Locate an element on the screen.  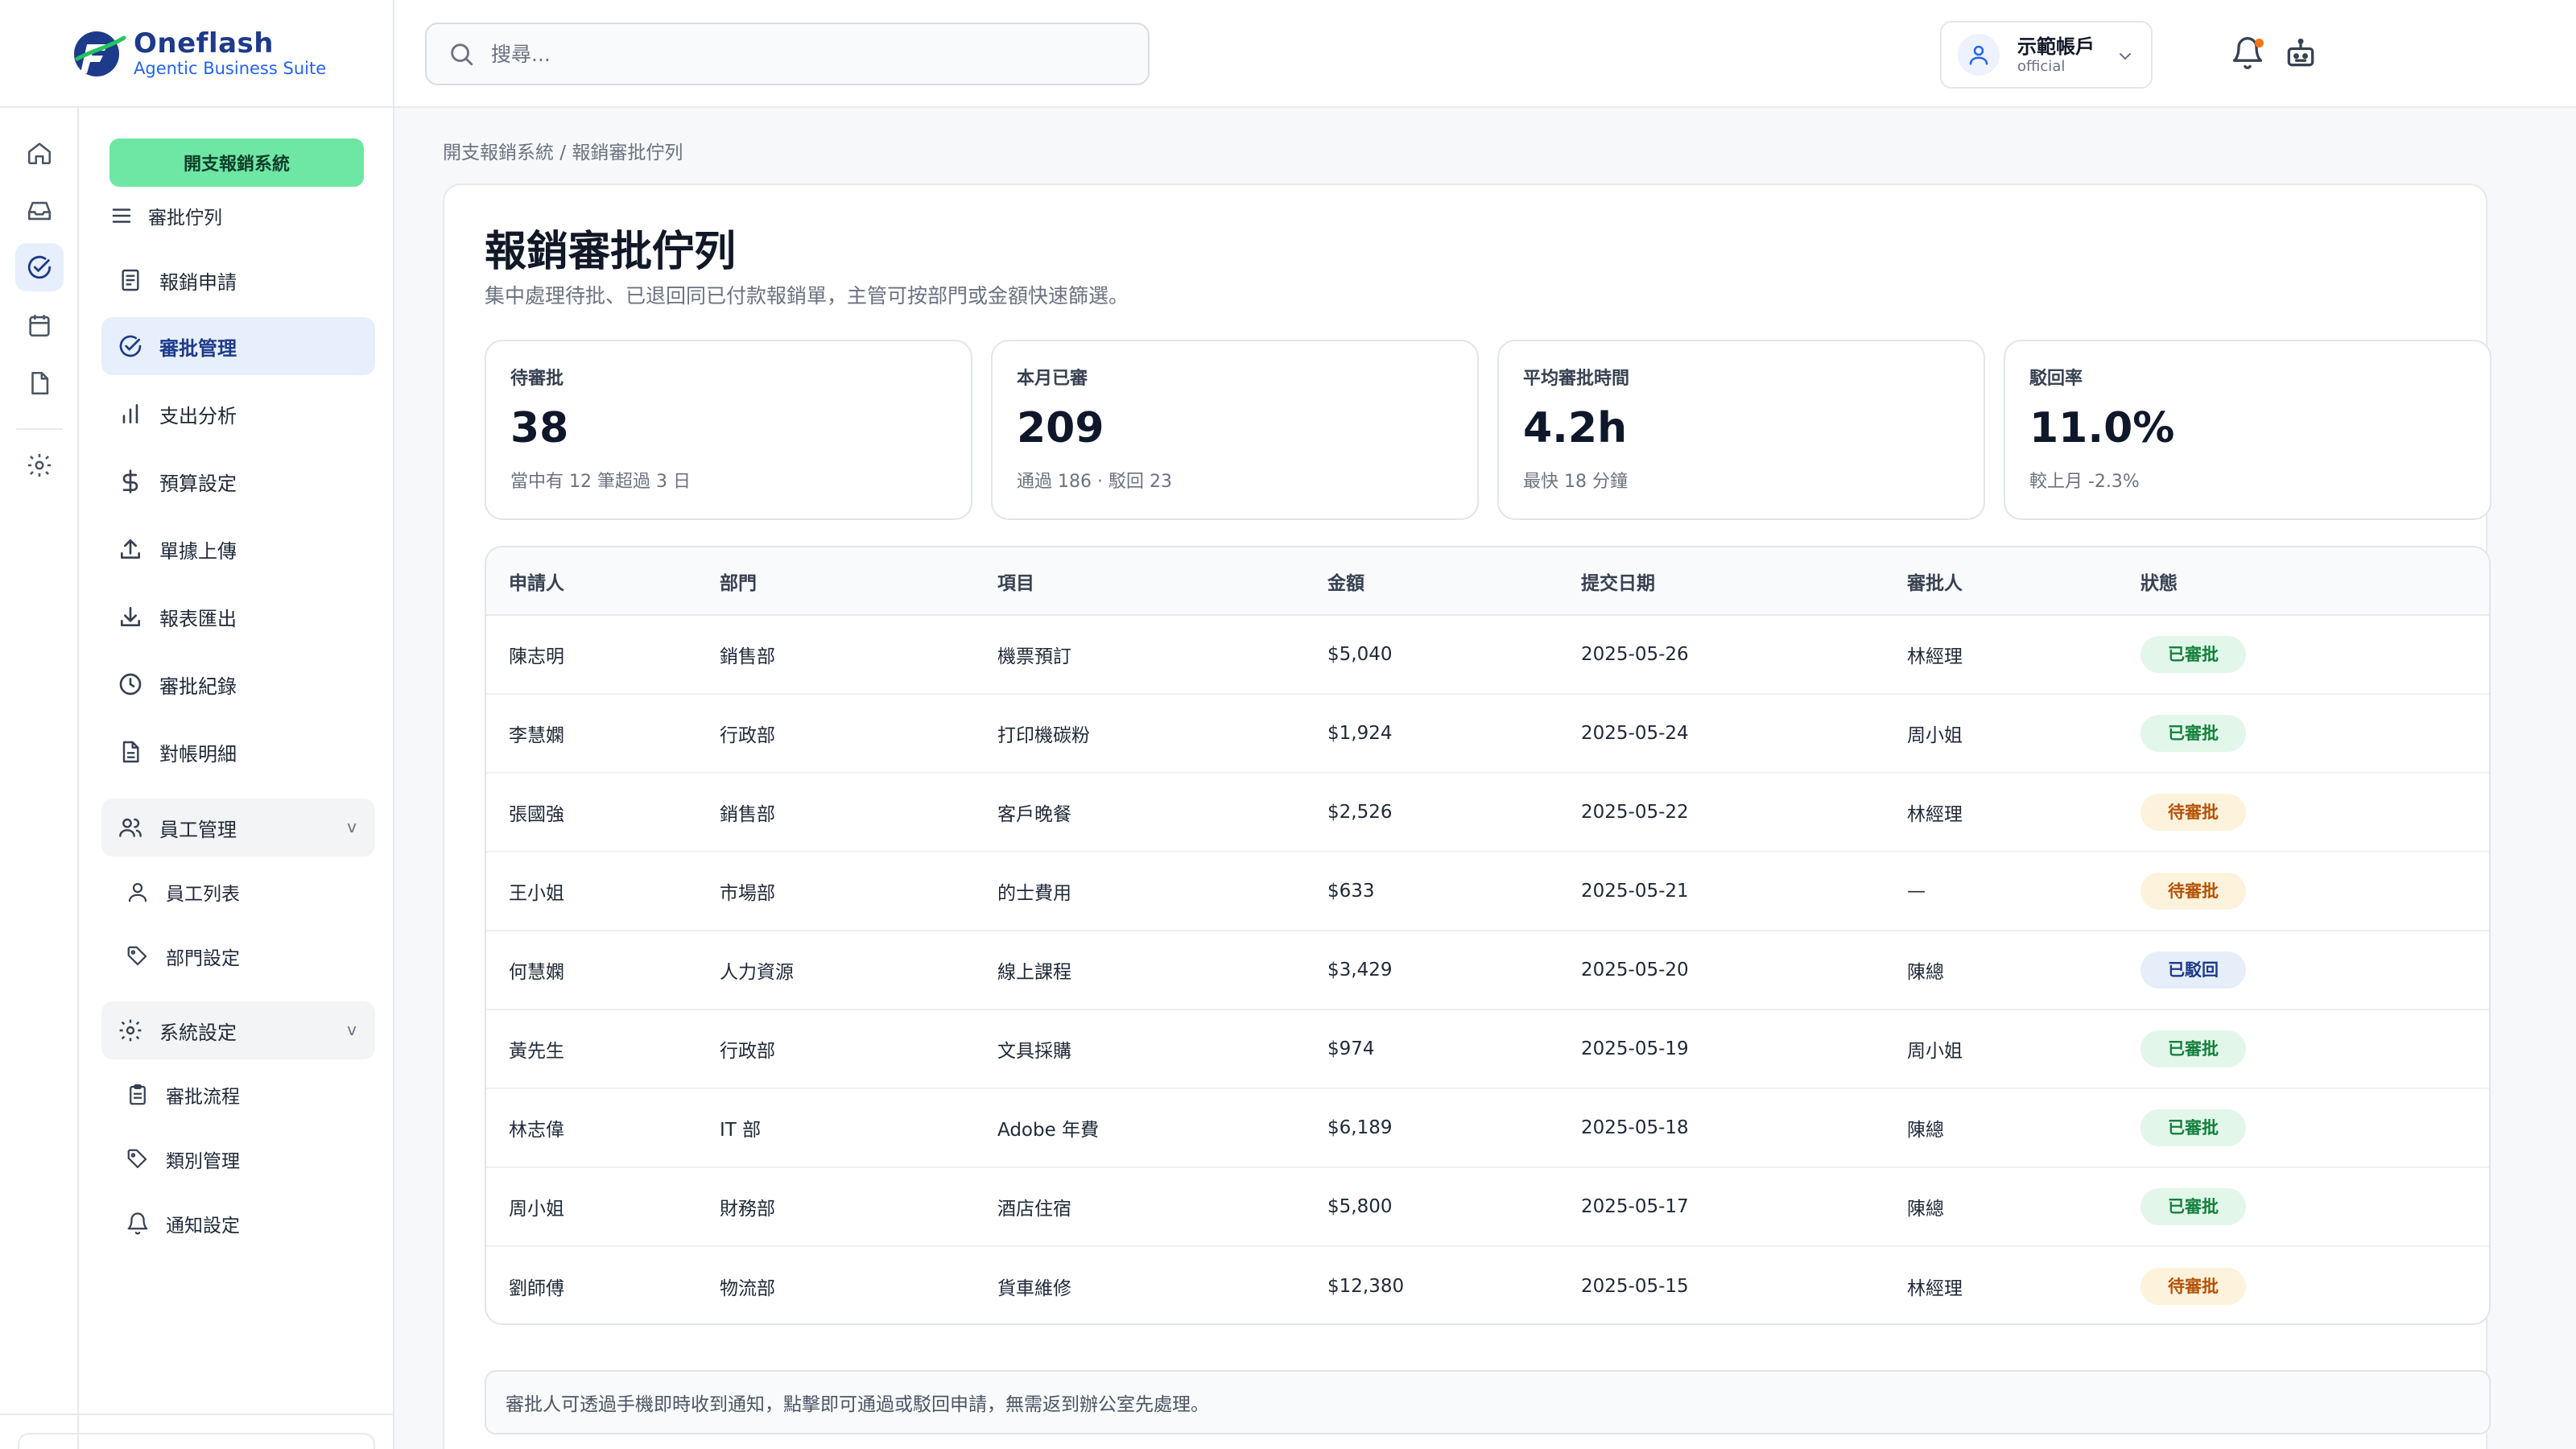
brand: Oneflash Agentic Business Suite is located at coordinates (197, 54).